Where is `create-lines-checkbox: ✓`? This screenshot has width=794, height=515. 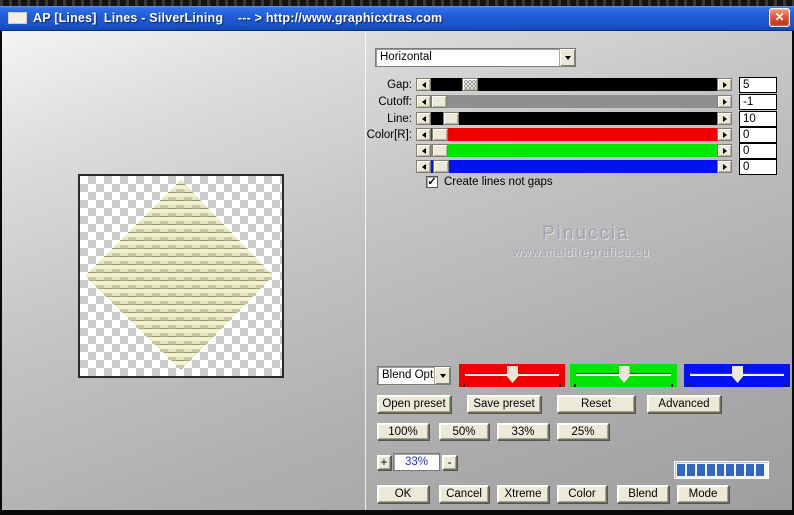
create-lines-checkbox: ✓ is located at coordinates (432, 182).